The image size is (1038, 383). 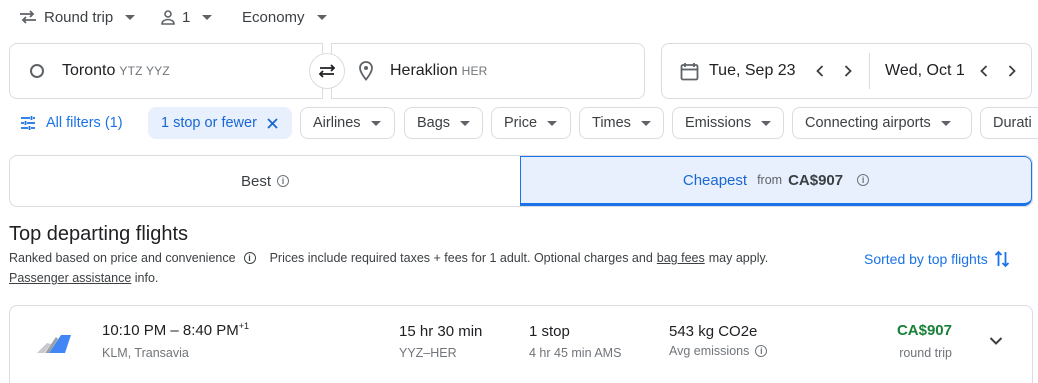 I want to click on swap-arrows-icon, so click(x=28, y=17).